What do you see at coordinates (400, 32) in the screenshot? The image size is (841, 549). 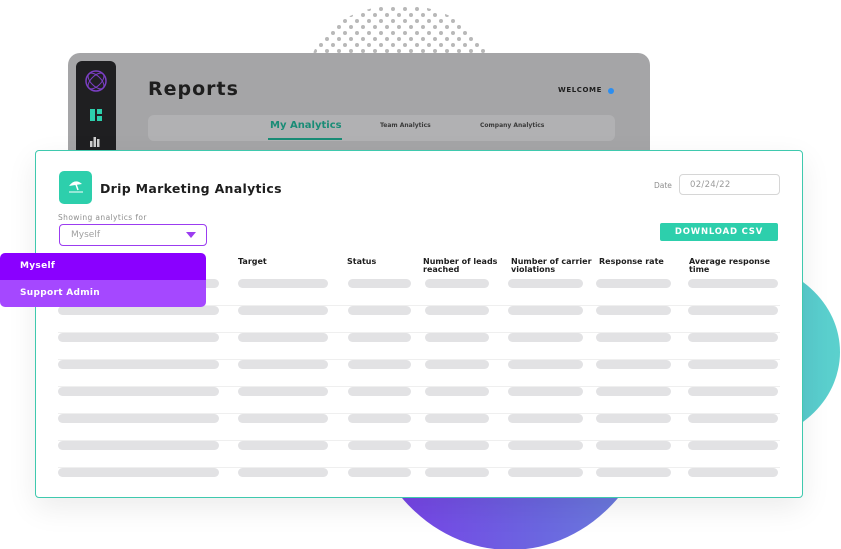 I see `dotted-pattern-decoration` at bounding box center [400, 32].